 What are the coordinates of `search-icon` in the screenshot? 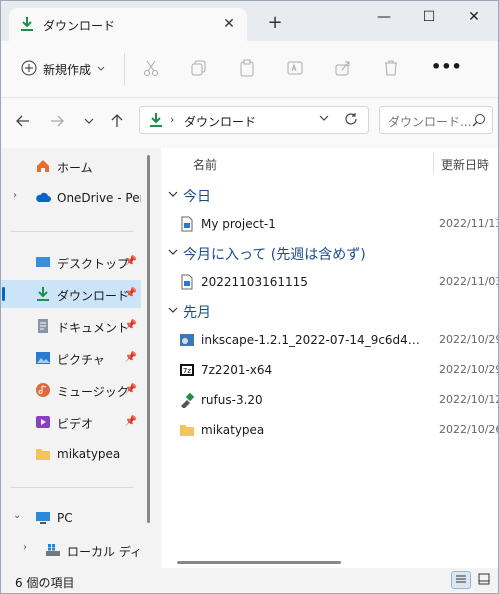 It's located at (479, 121).